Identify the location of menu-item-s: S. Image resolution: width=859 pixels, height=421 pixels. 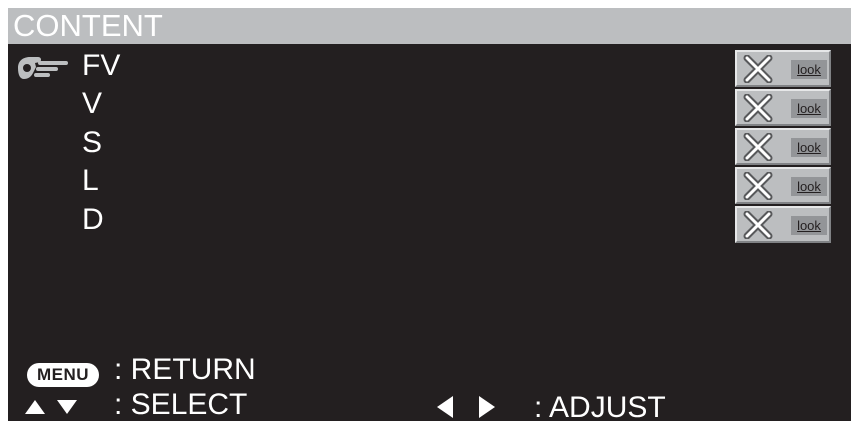
(368, 142).